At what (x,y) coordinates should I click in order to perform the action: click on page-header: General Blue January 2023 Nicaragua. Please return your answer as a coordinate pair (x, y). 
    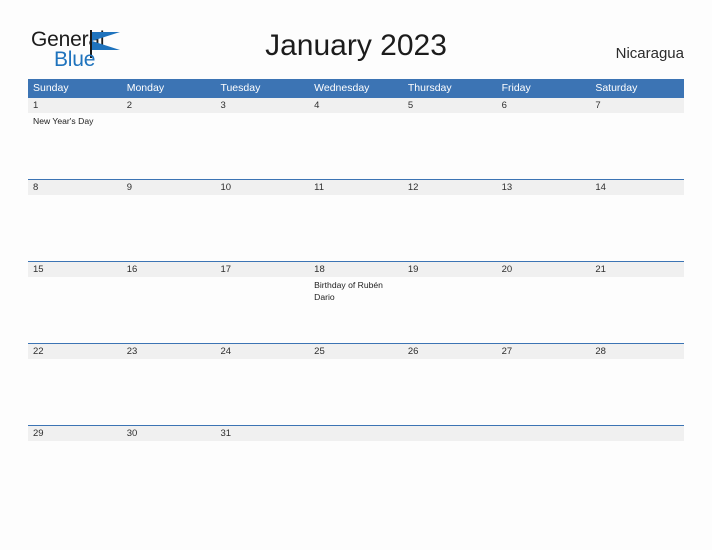
    Looking at the image, I should click on (356, 38).